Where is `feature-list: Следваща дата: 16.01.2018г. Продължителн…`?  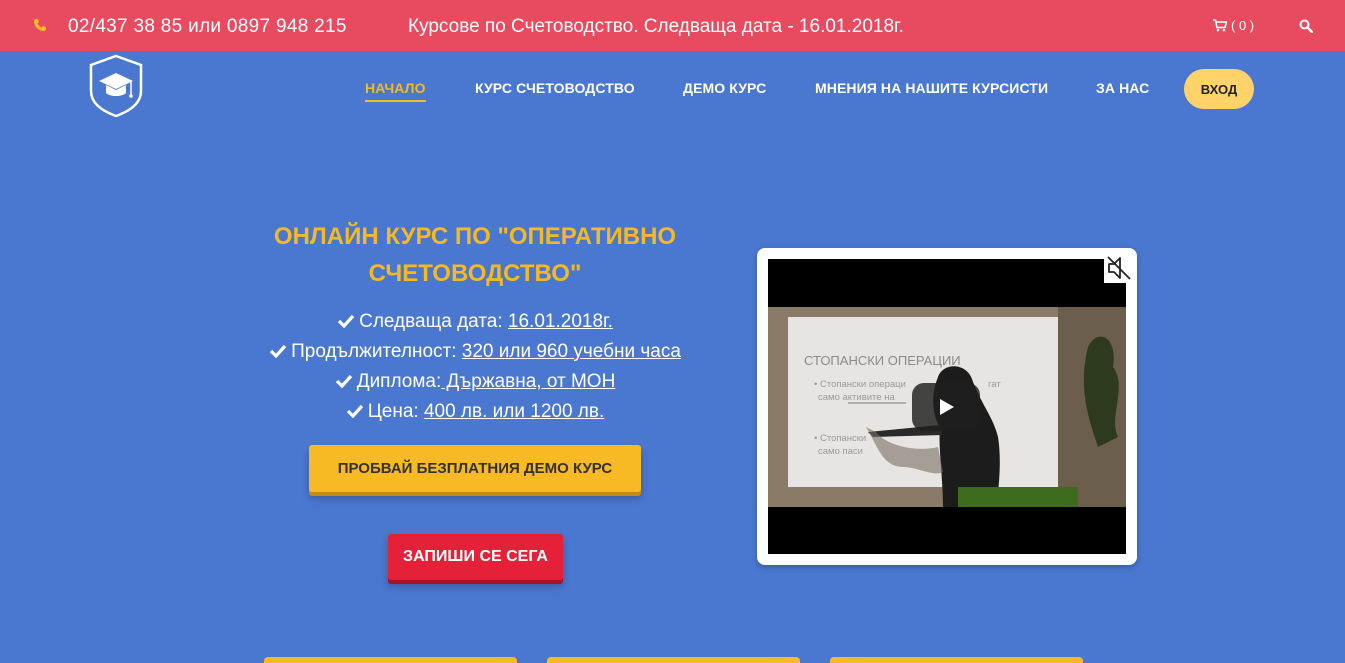
feature-list: Следваща дата: 16.01.2018г. Продължителн… is located at coordinates (475, 367).